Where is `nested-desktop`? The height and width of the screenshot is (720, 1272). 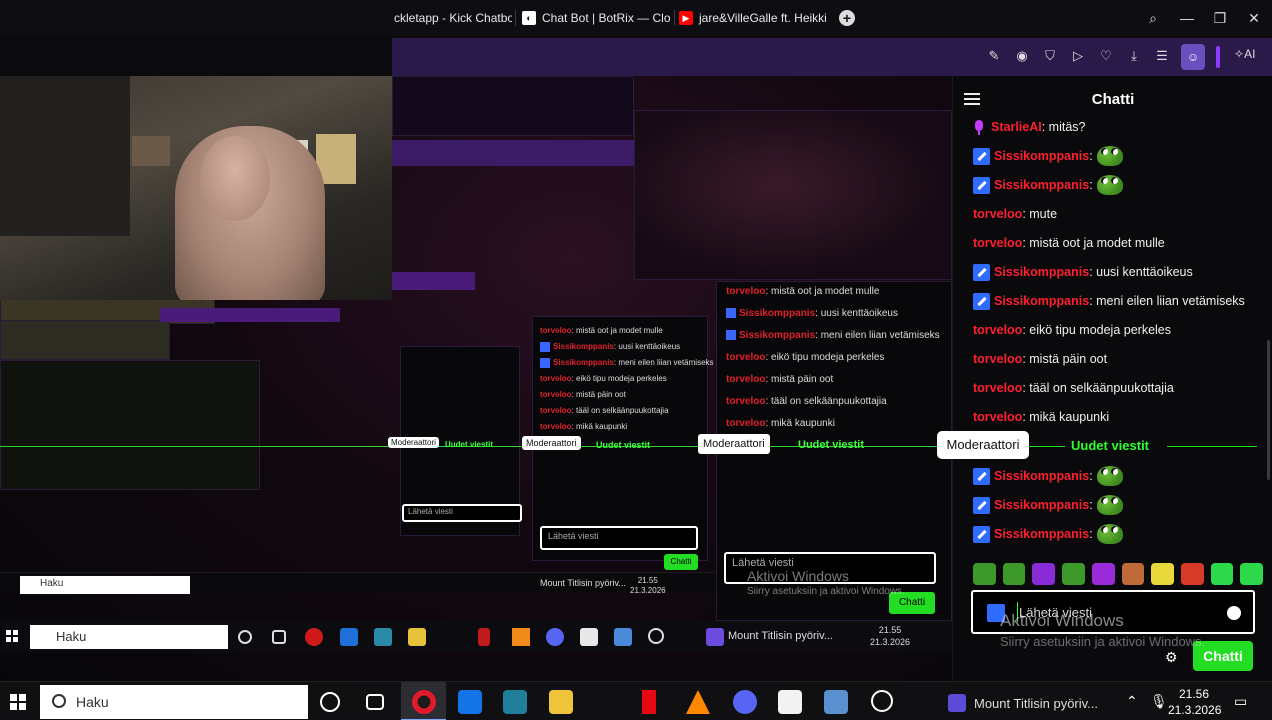
nested-desktop is located at coordinates (130, 425).